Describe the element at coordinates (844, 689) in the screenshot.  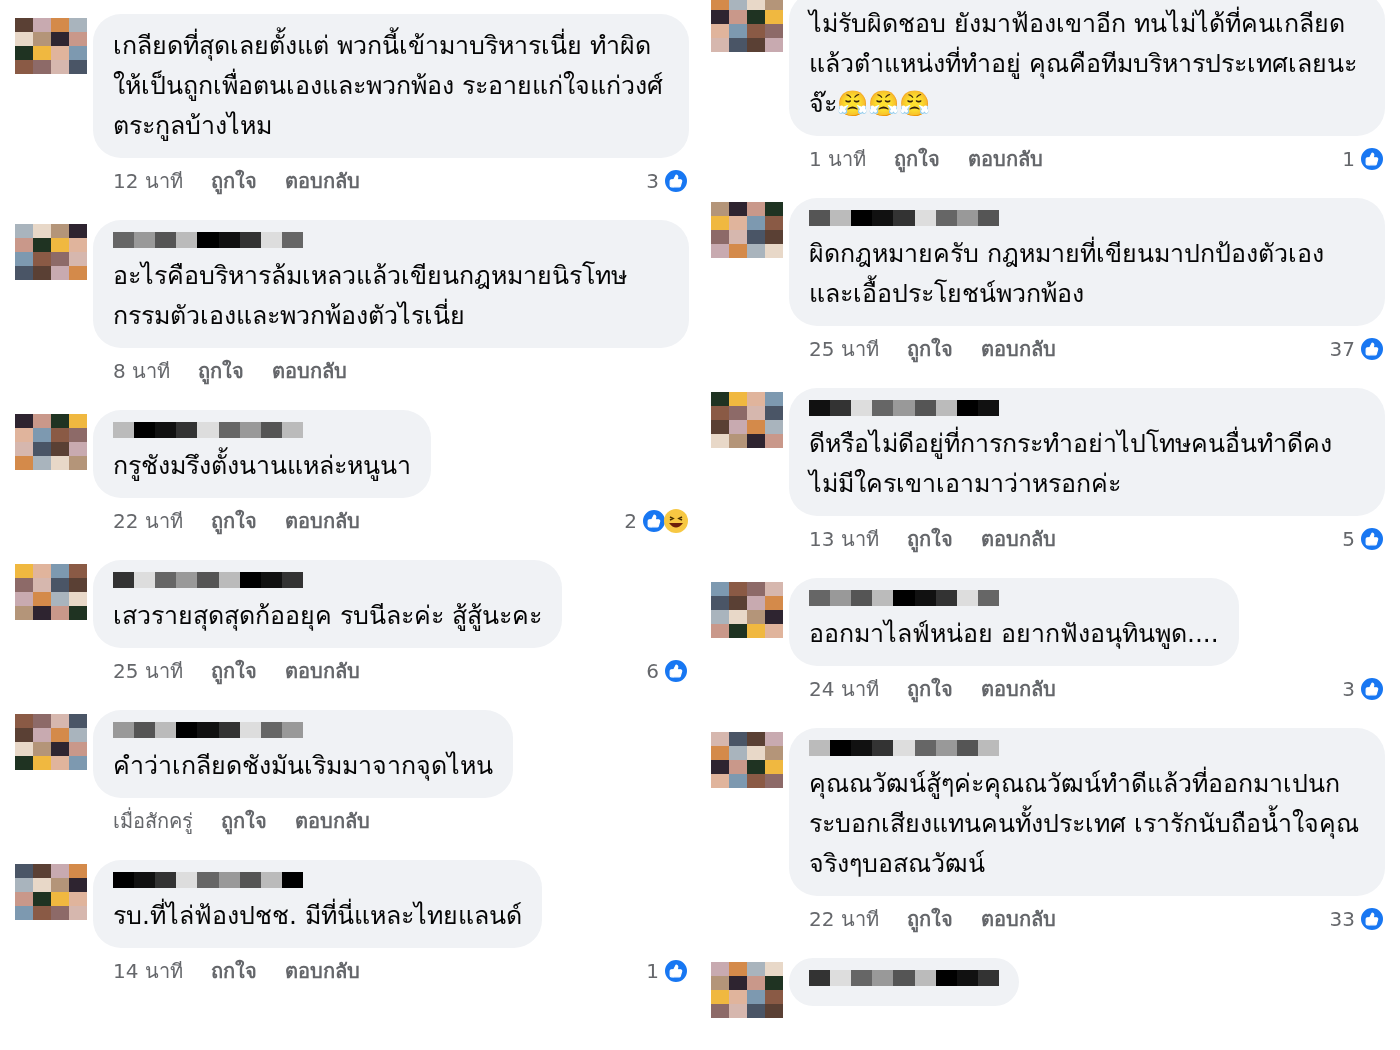
I see `comment-time: 24 นาที` at that location.